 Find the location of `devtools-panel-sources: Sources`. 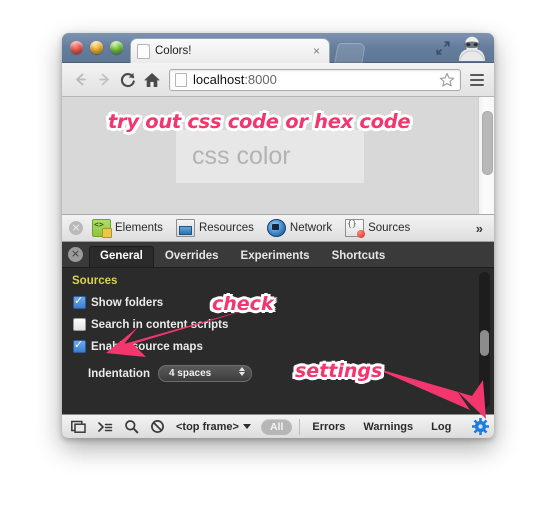

devtools-panel-sources: Sources is located at coordinates (378, 228).